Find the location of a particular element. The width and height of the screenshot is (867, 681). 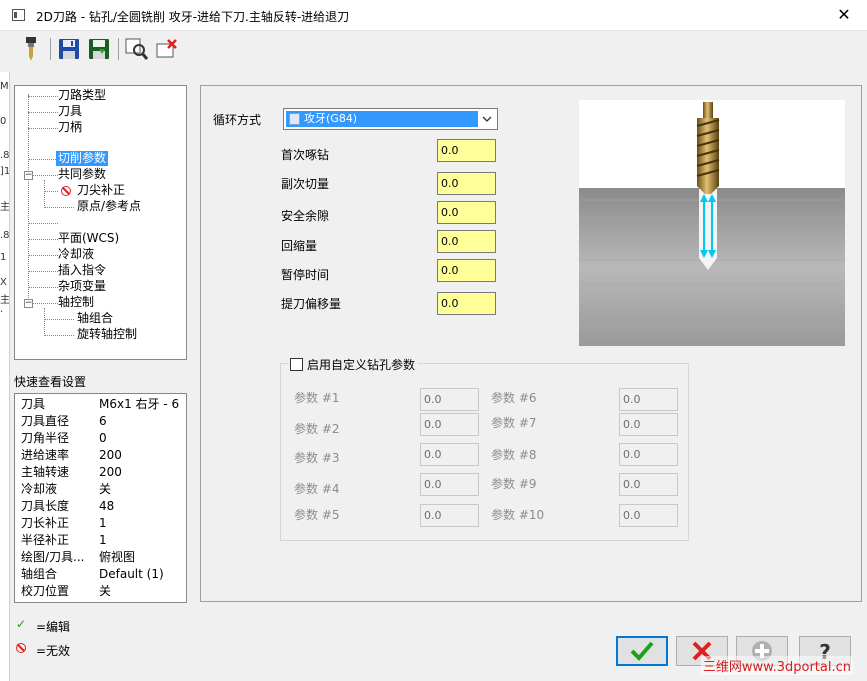

tree-item-holder: 刀柄 is located at coordinates (70, 127).